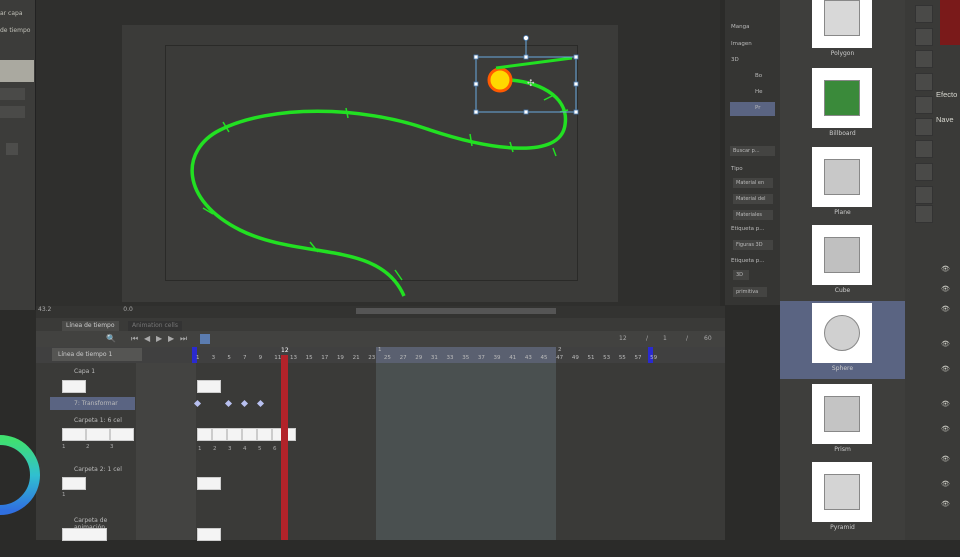  I want to click on tool-button, so click(12, 149).